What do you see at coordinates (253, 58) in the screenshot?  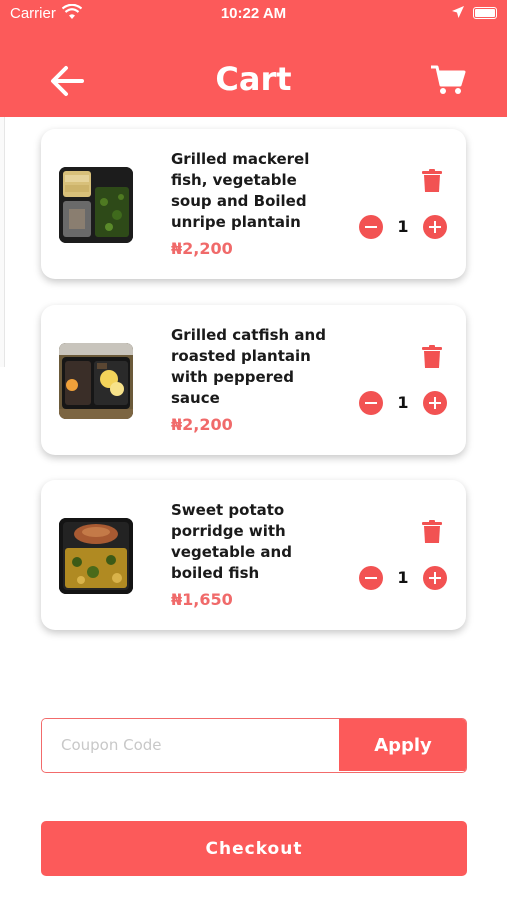 I see `header-bar: Carrier 10:22 AM Cart` at bounding box center [253, 58].